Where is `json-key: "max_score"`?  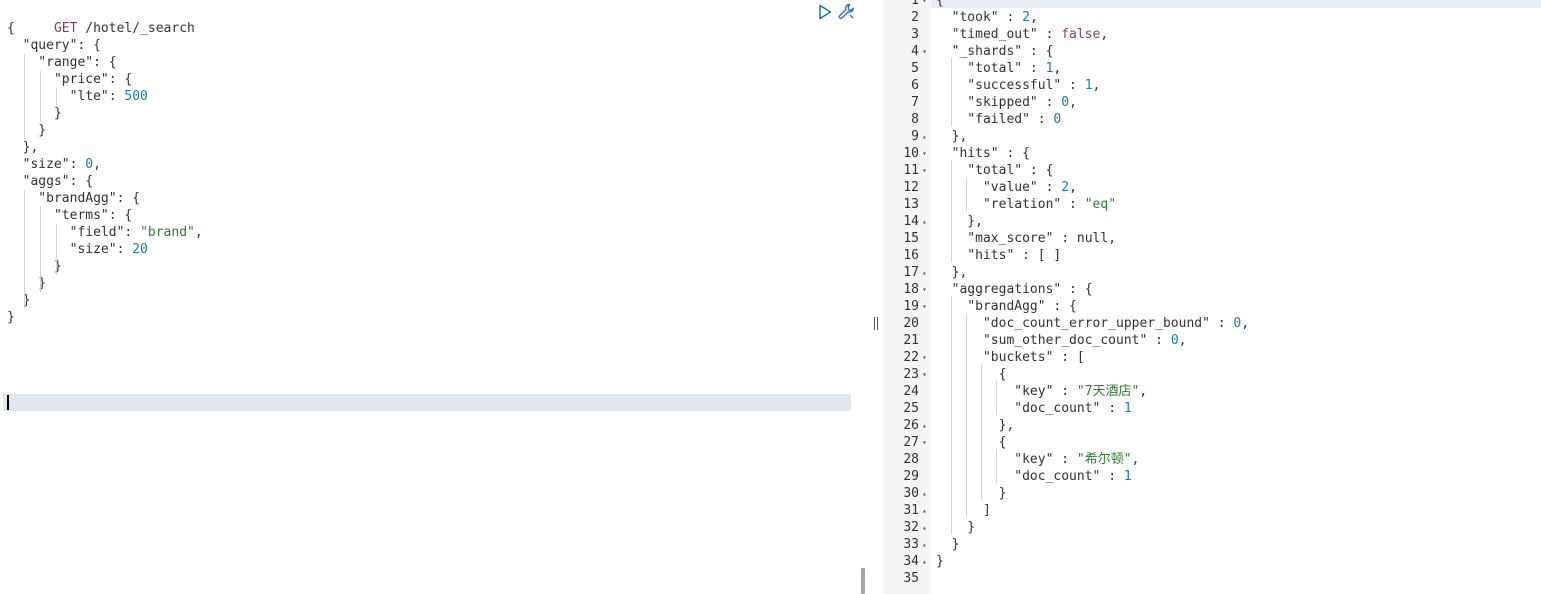
json-key: "max_score" is located at coordinates (995, 238).